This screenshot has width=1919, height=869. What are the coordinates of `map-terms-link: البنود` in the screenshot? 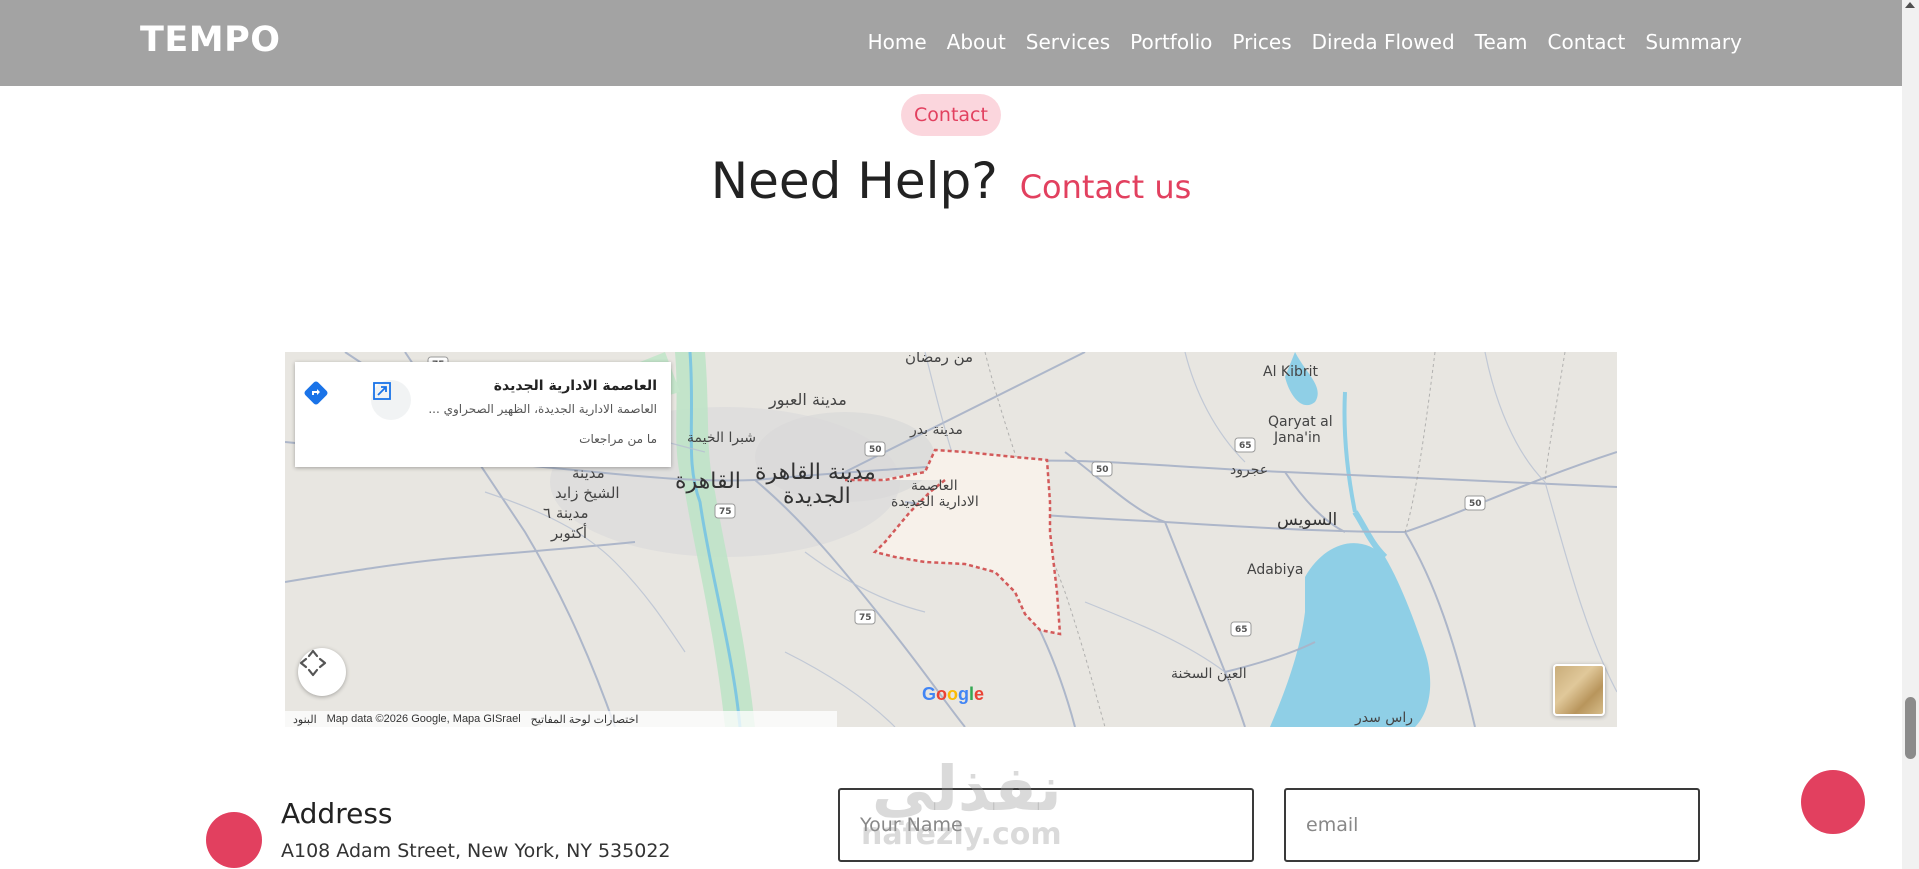 It's located at (305, 719).